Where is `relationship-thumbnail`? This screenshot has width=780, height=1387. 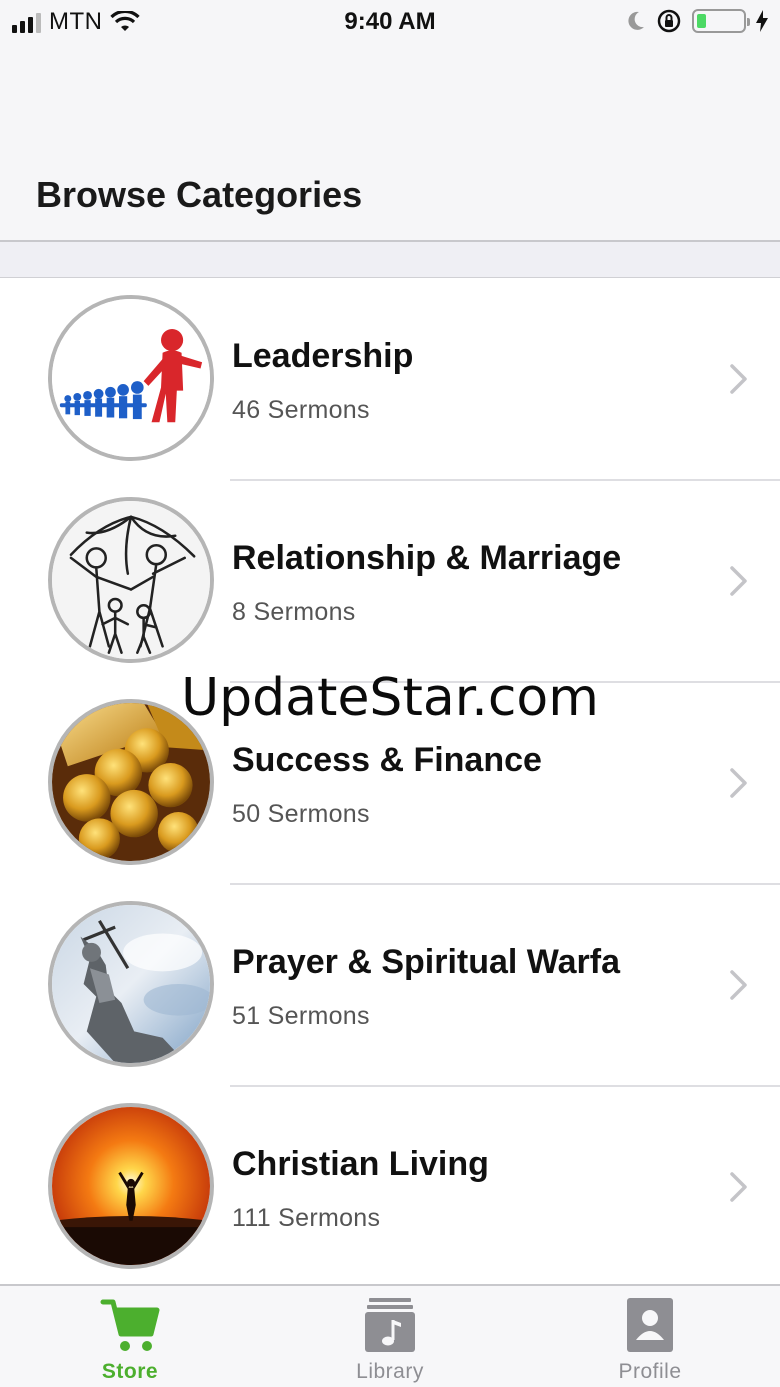
relationship-thumbnail is located at coordinates (131, 580).